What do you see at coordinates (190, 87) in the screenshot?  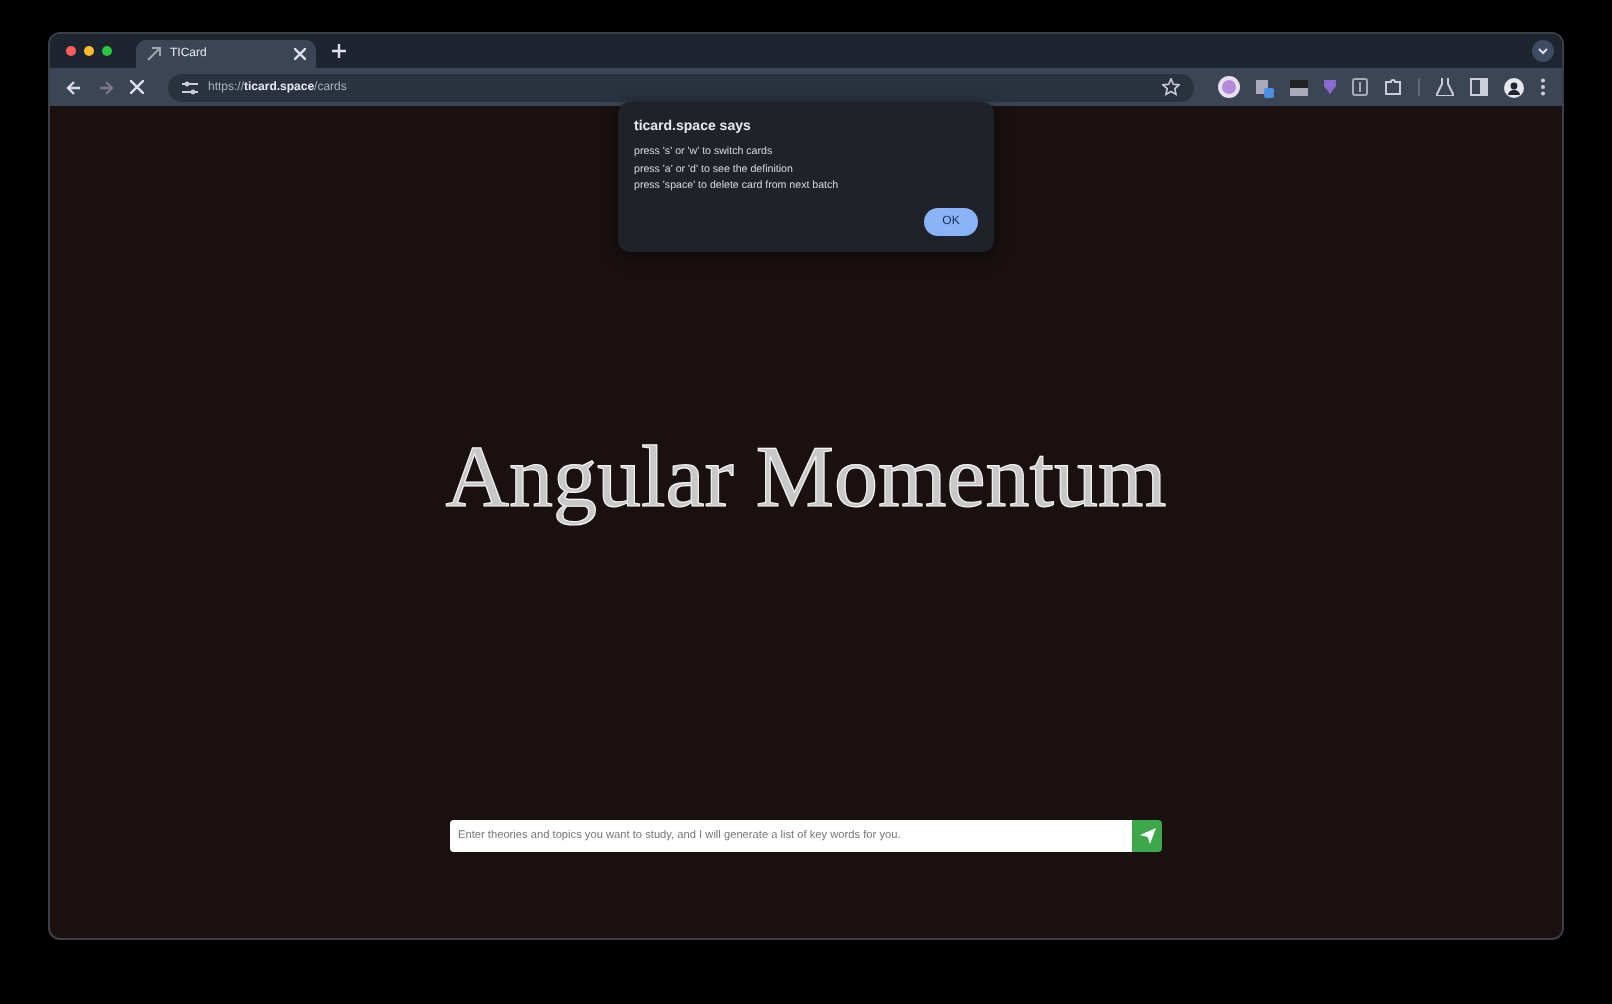 I see `site-settings-icon` at bounding box center [190, 87].